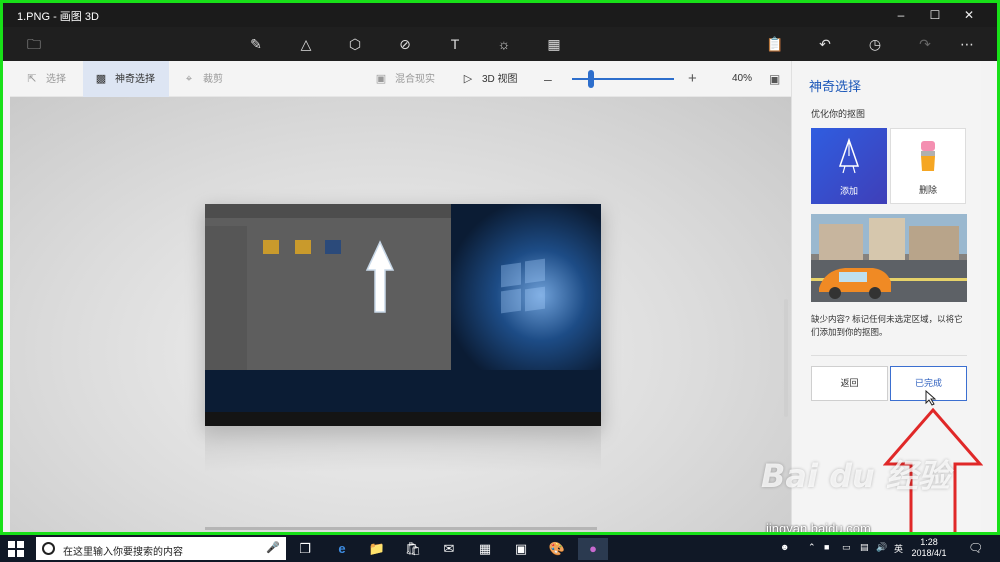  I want to click on magic-select-icon: ▩, so click(101, 79).